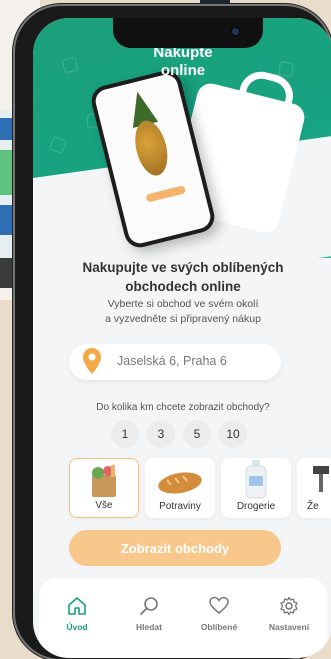 The image size is (331, 659). What do you see at coordinates (219, 605) in the screenshot?
I see `heart-icon` at bounding box center [219, 605].